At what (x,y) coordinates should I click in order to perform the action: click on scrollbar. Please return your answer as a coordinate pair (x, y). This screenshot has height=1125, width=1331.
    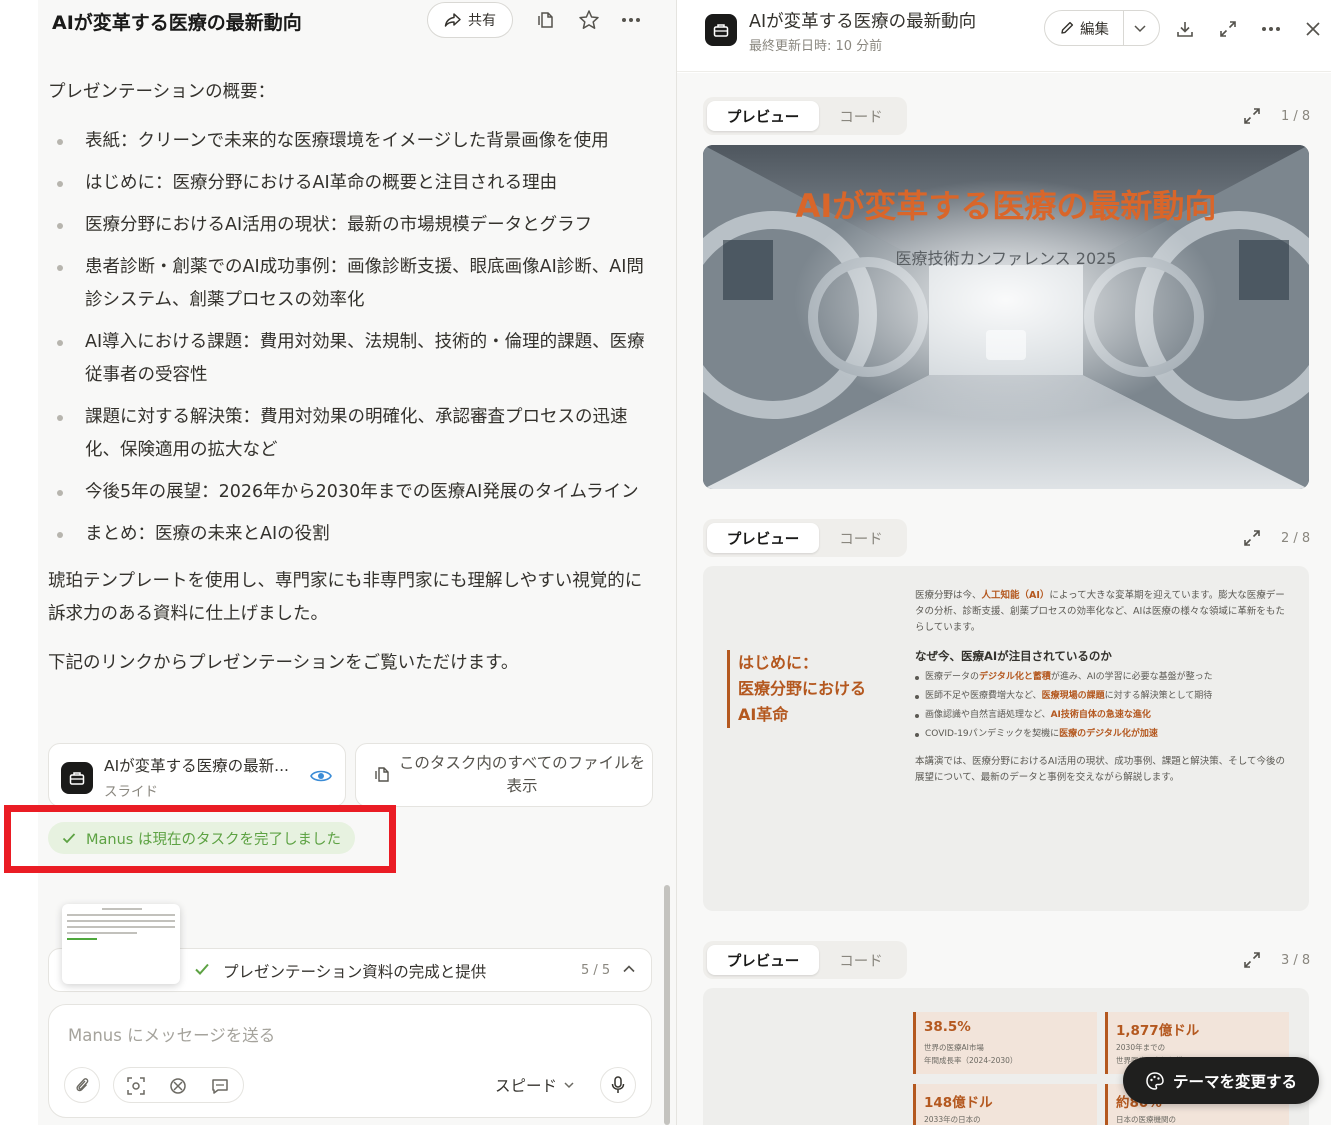
    Looking at the image, I should click on (667, 1005).